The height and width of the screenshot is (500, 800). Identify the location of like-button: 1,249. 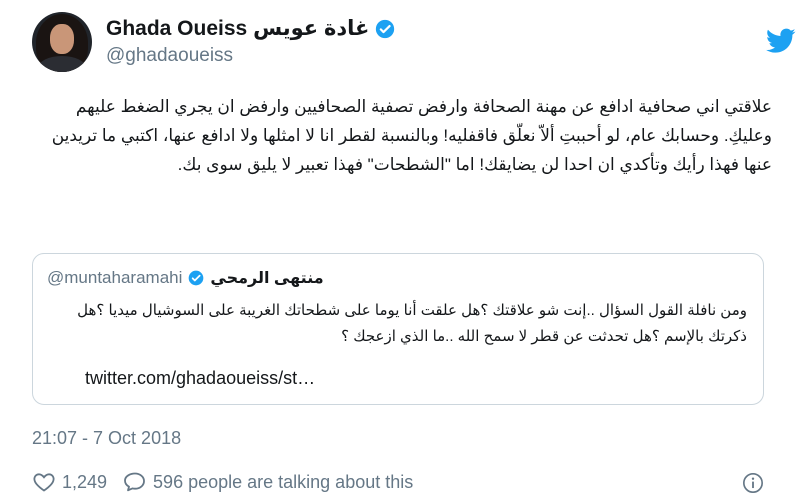
(69, 482).